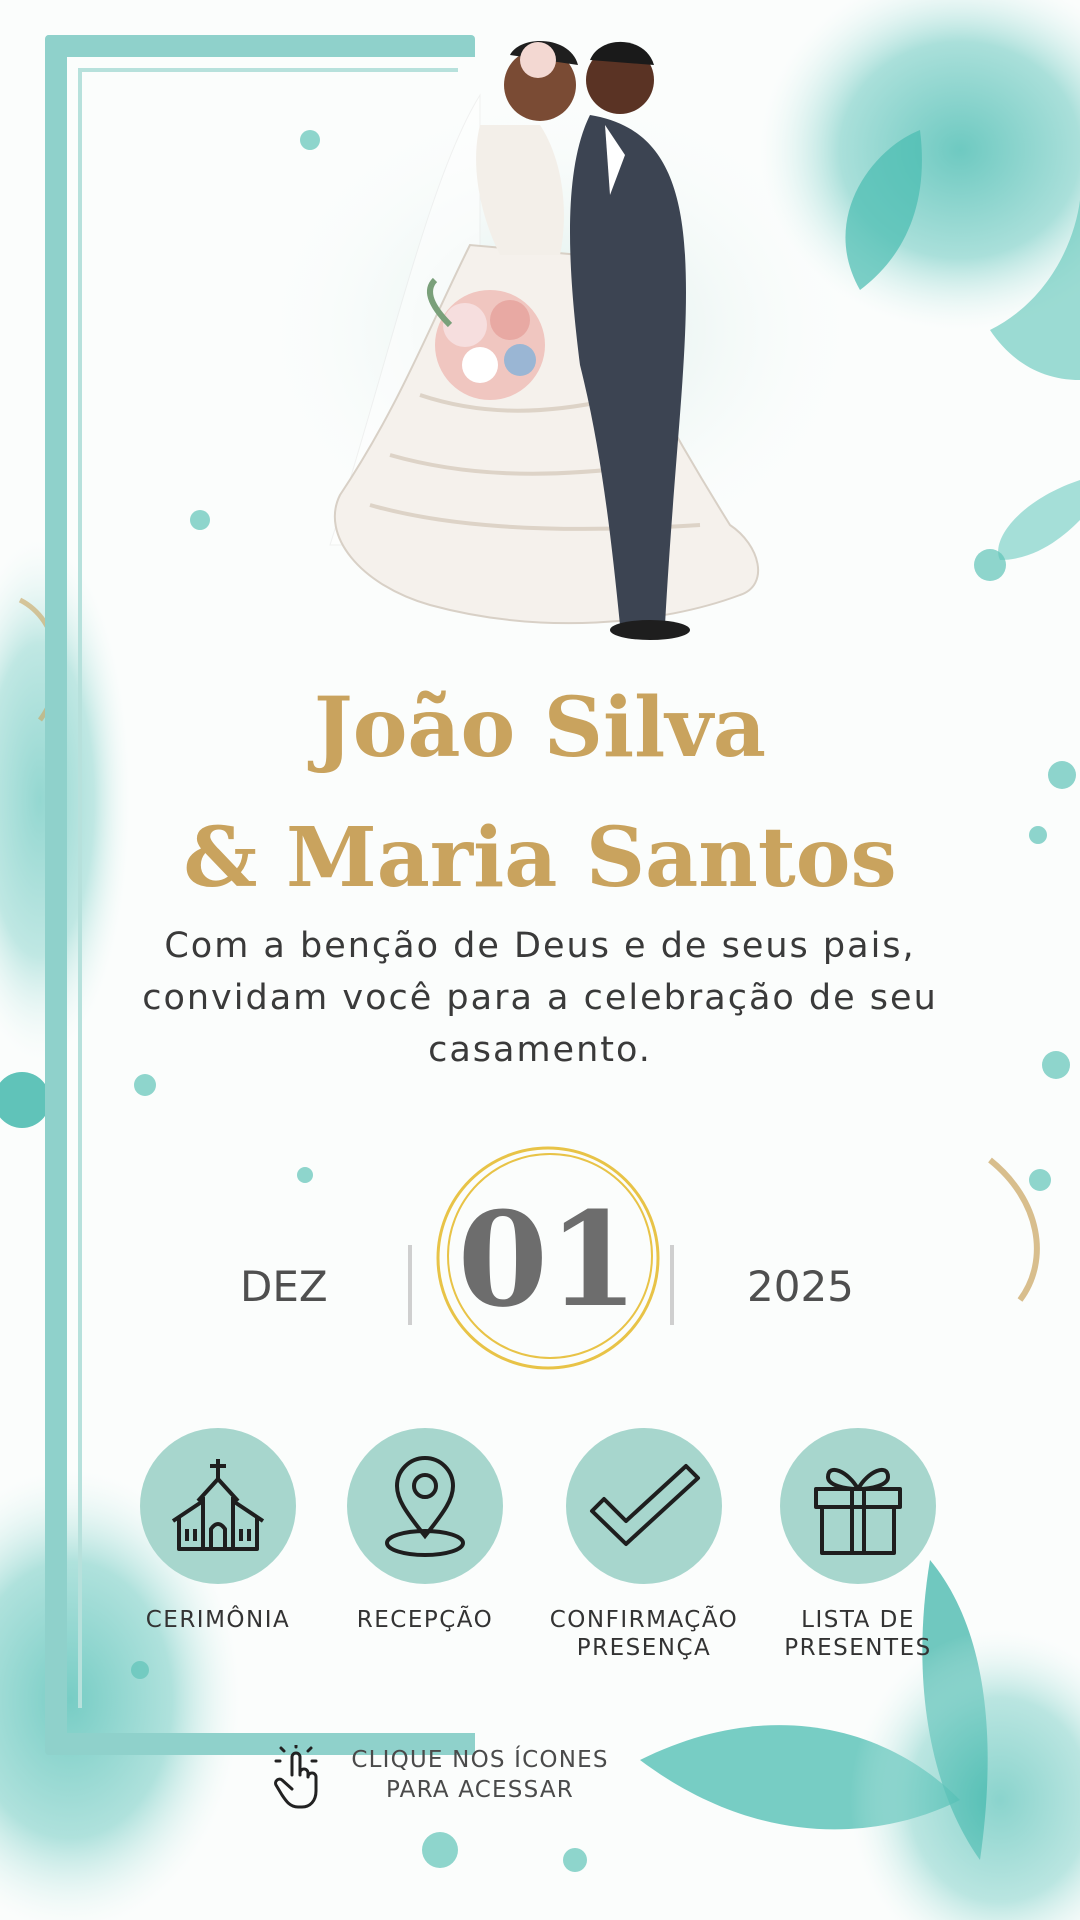  I want to click on church-icon, so click(218, 1506).